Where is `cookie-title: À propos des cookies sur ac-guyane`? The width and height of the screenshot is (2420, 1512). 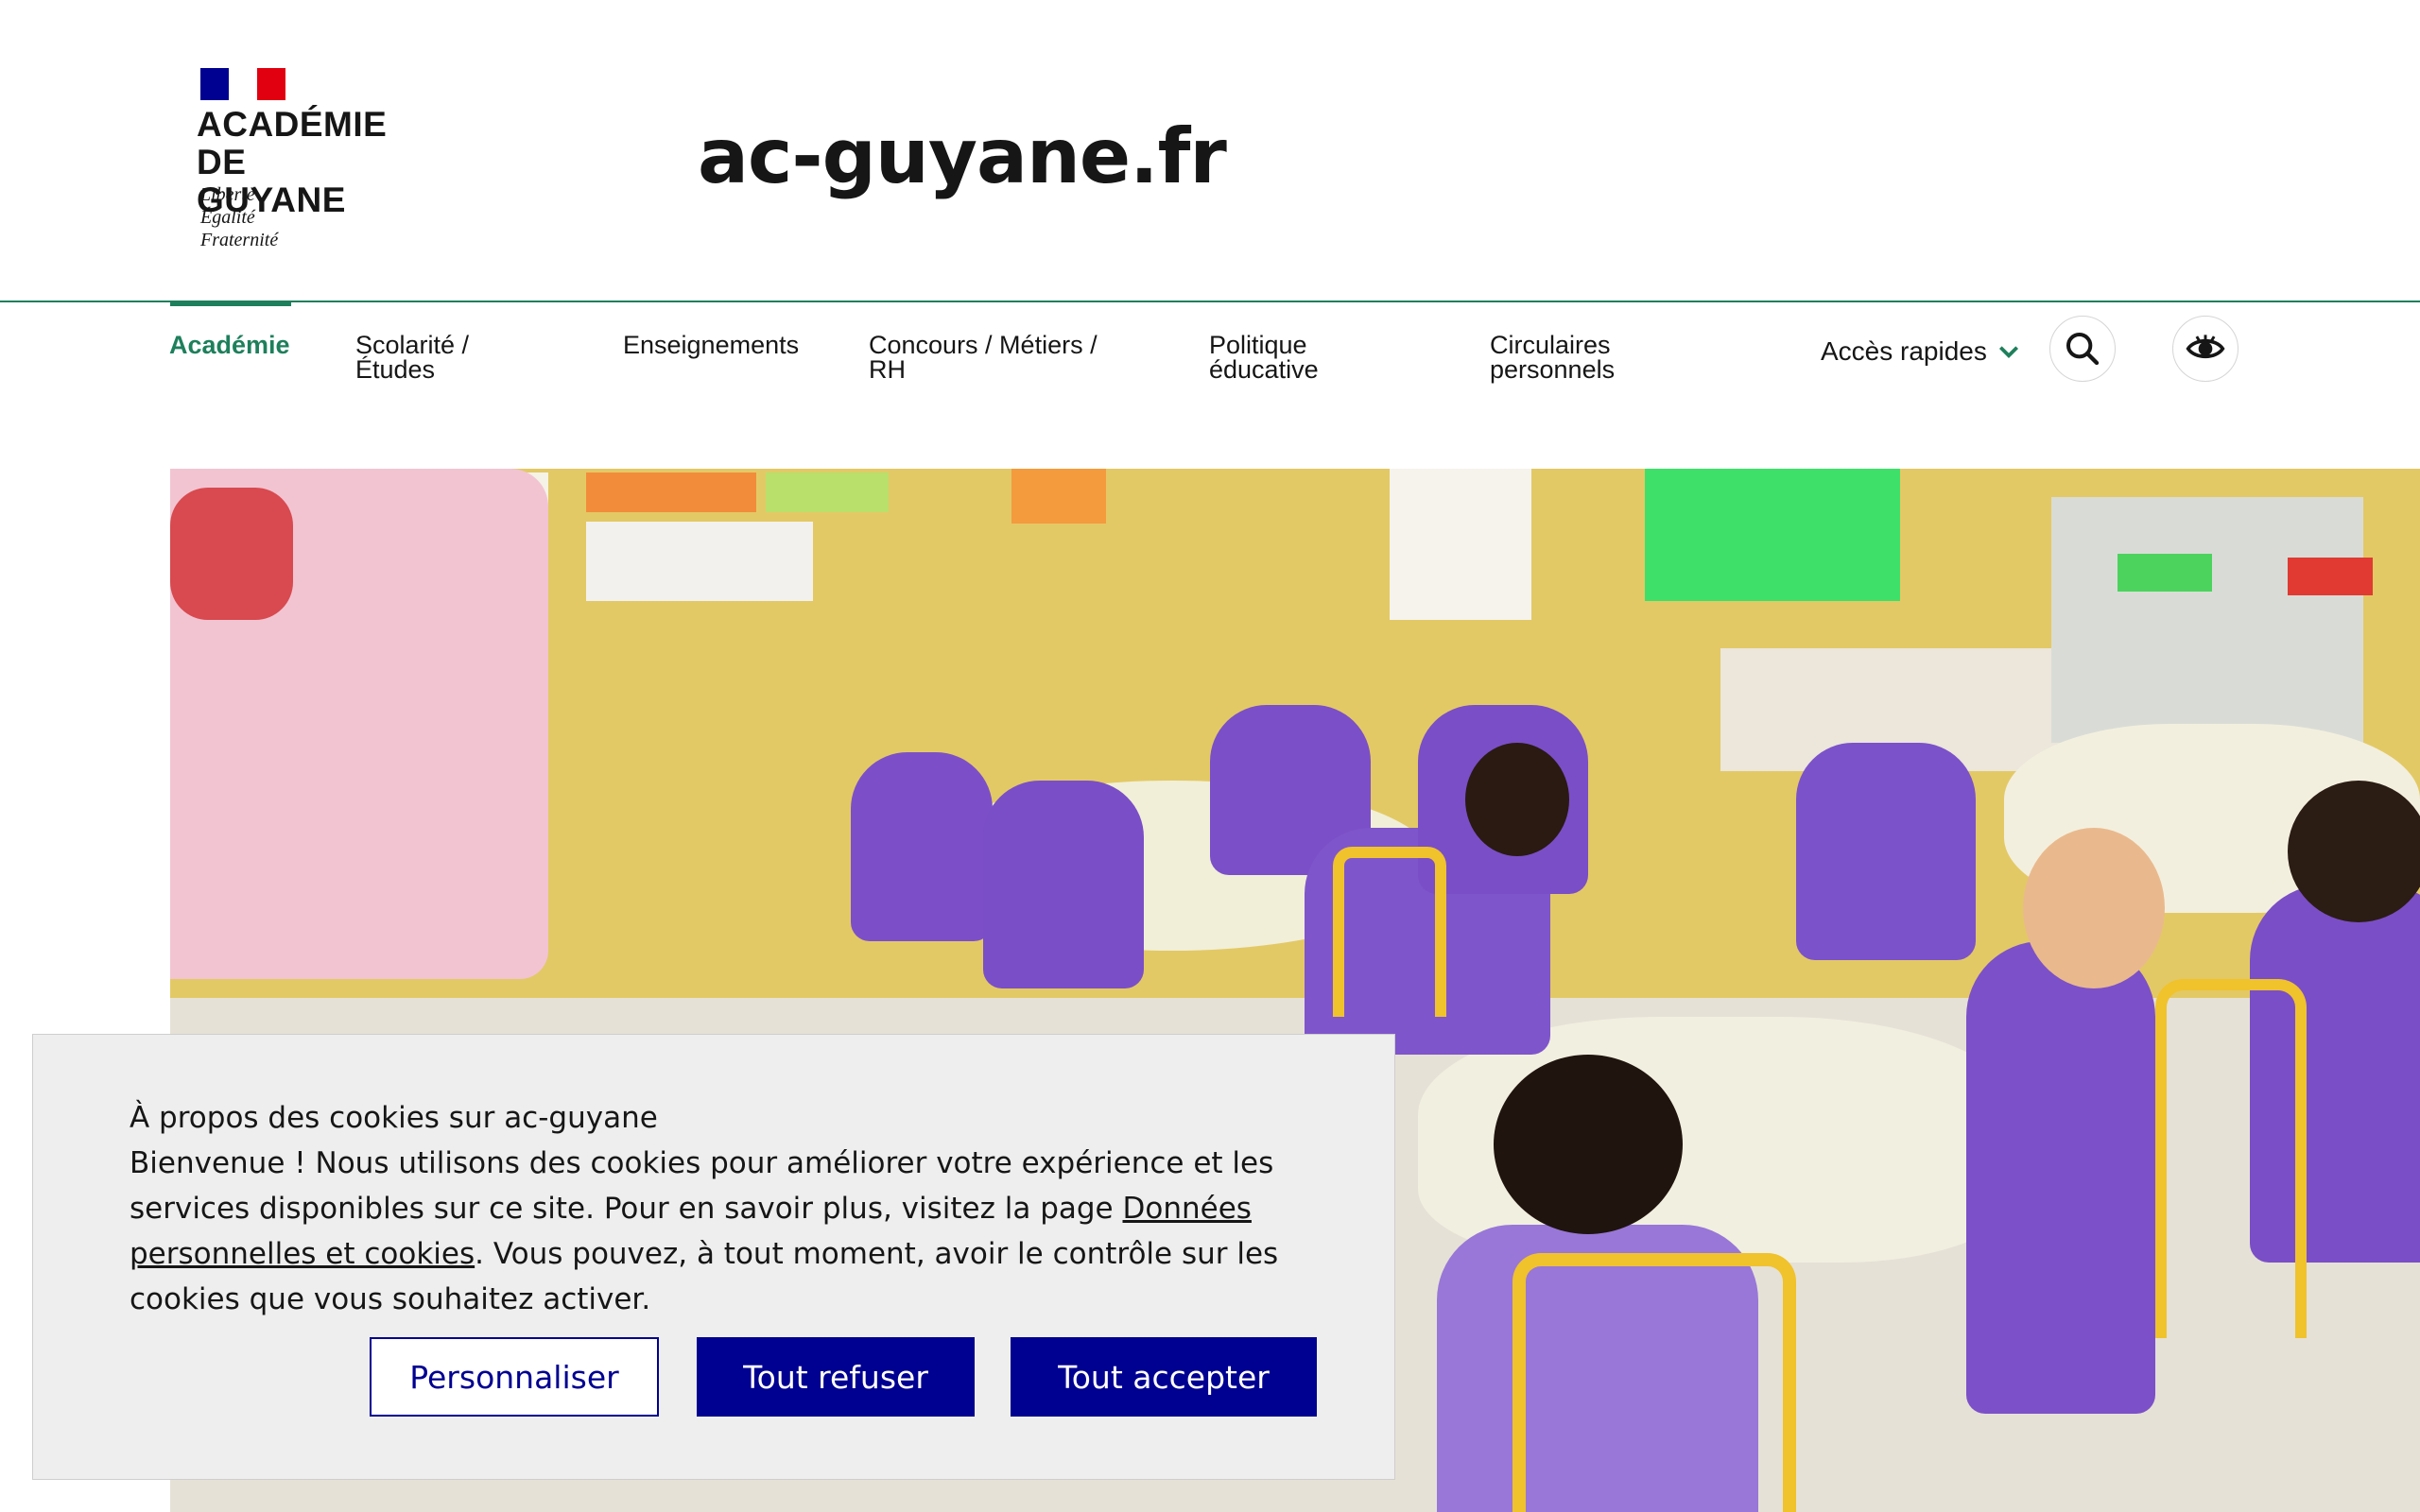
cookie-title: À propos des cookies sur ac-guyane is located at coordinates (394, 1118).